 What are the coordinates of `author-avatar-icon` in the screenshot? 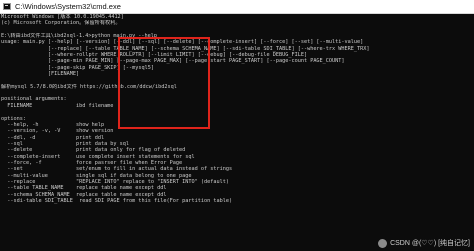 It's located at (383, 243).